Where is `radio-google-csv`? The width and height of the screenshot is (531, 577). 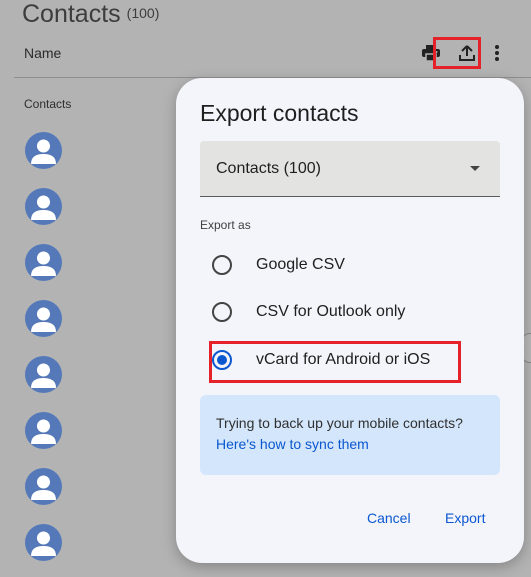 radio-google-csv is located at coordinates (222, 265).